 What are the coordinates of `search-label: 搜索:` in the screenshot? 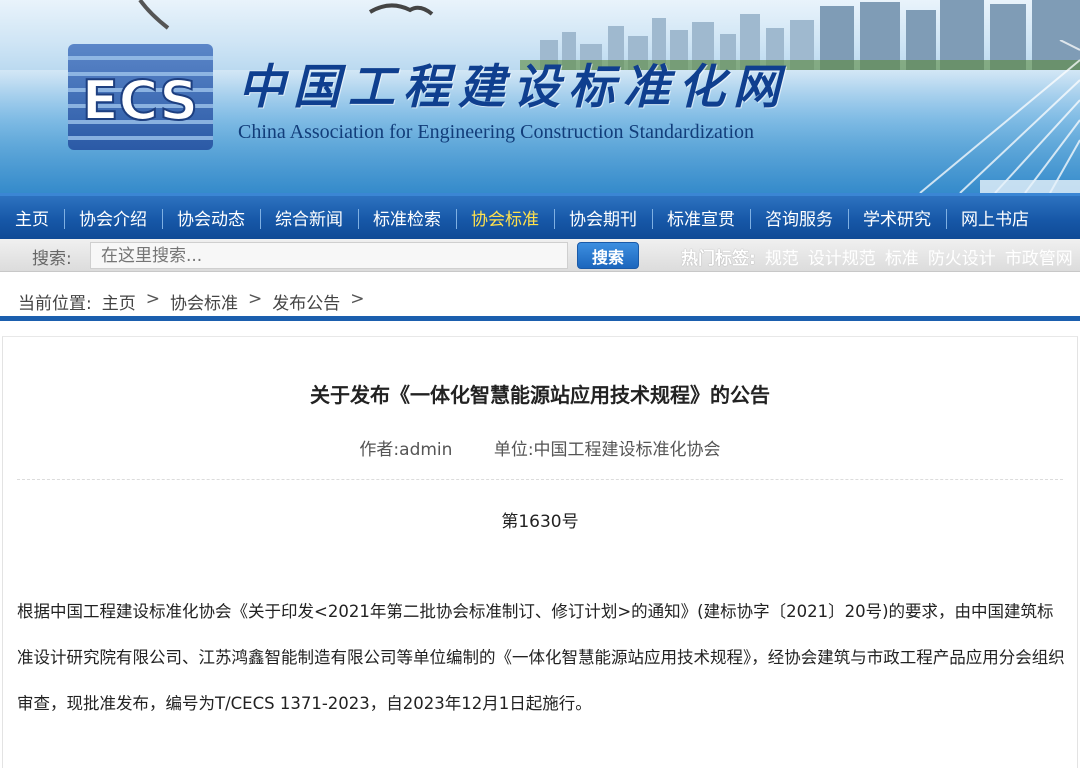 It's located at (52, 259).